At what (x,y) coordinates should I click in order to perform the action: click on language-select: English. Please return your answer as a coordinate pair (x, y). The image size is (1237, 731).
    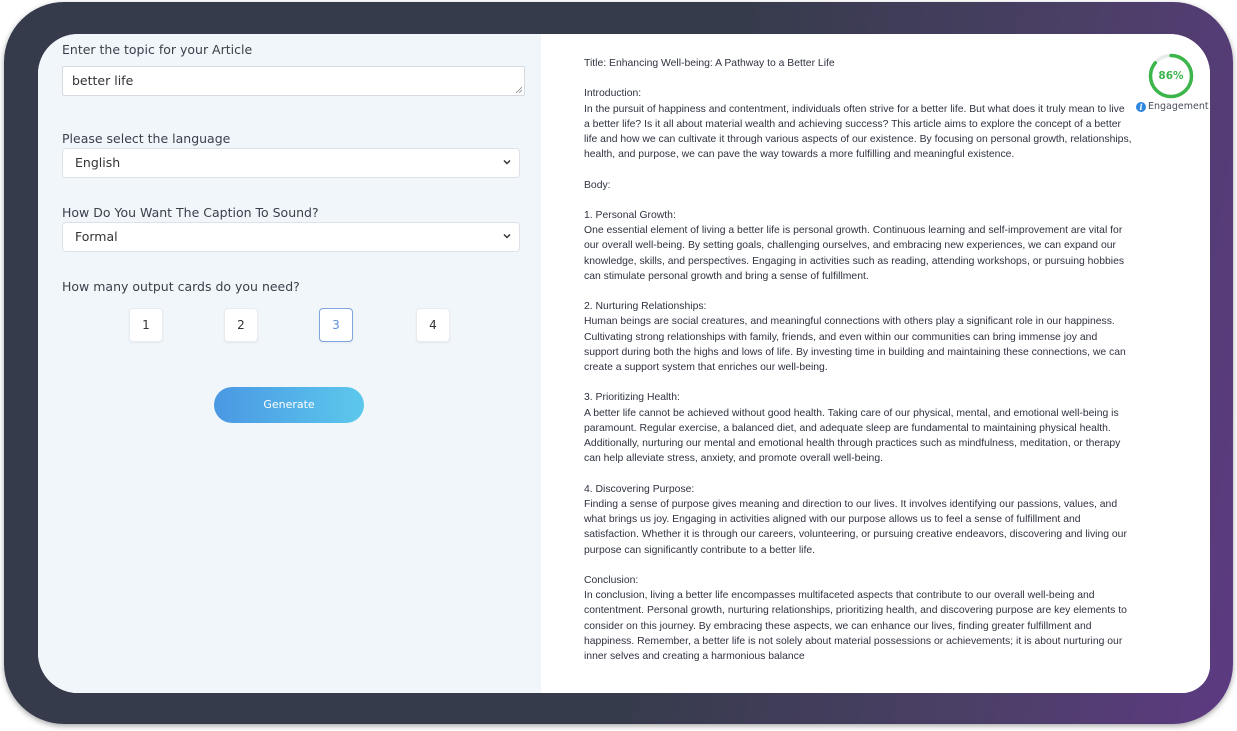
    Looking at the image, I should click on (291, 163).